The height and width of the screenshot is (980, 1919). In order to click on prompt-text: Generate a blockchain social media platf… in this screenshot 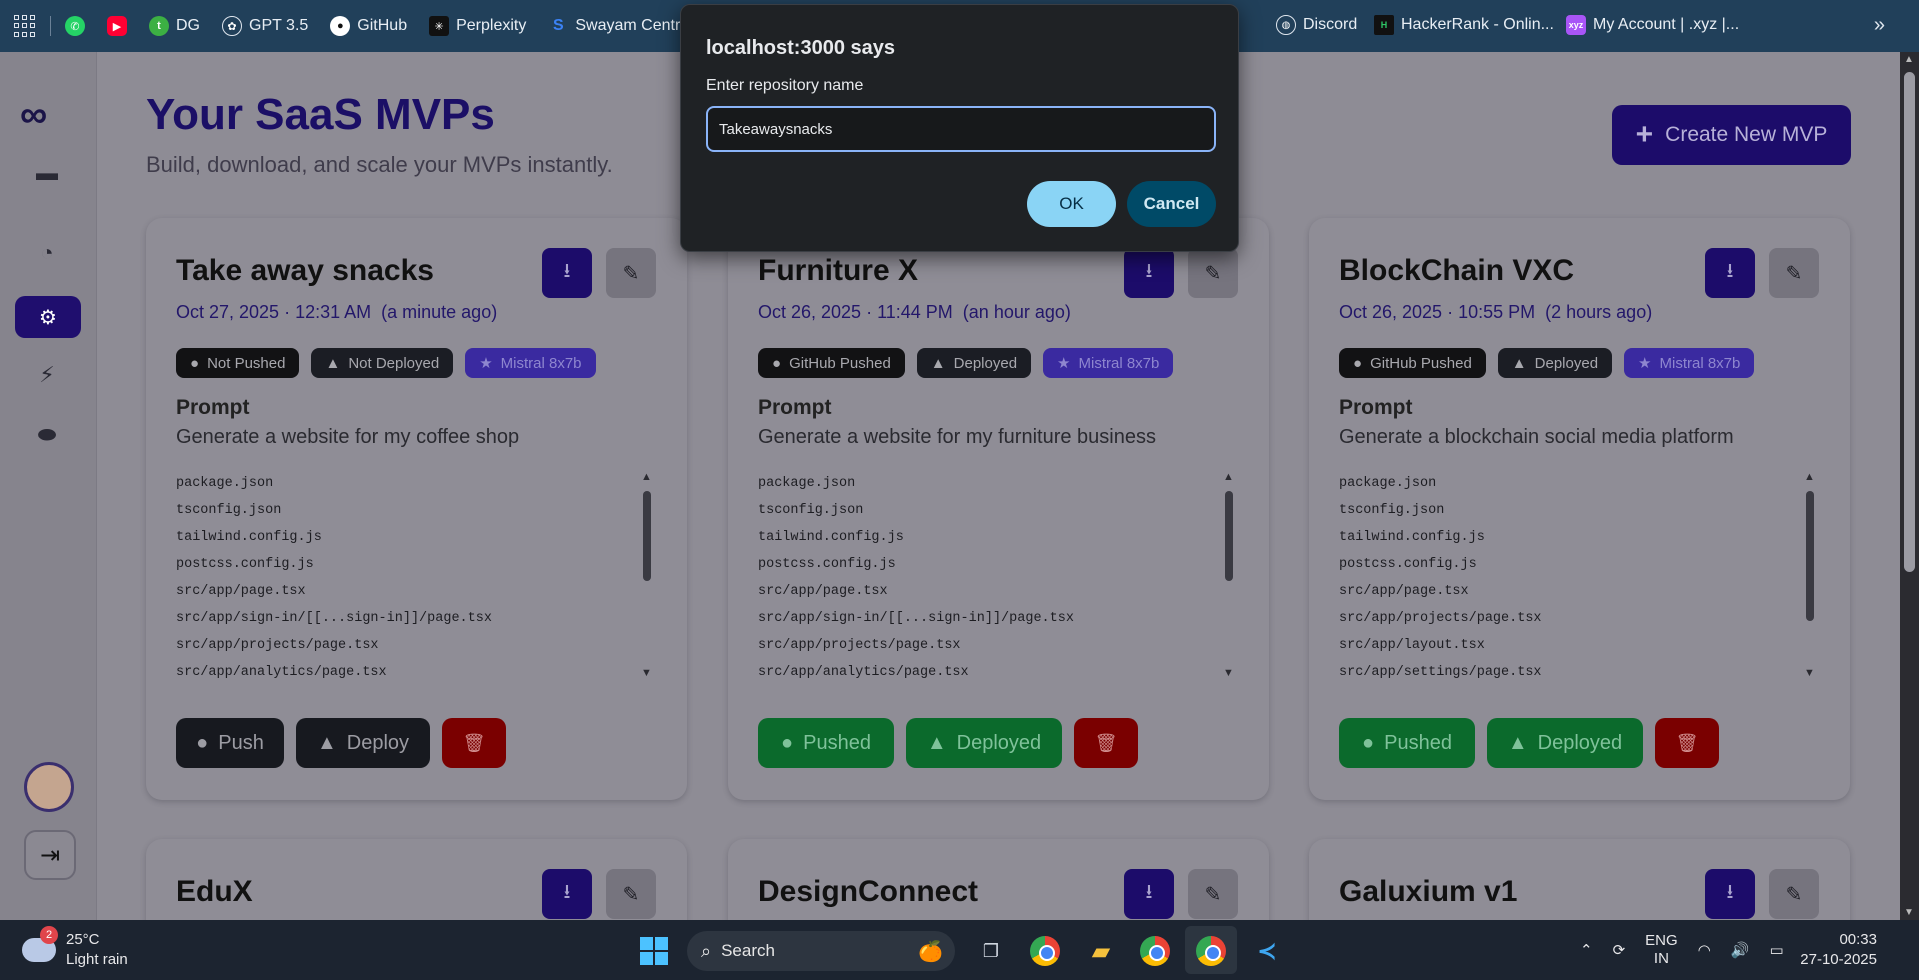, I will do `click(1536, 437)`.